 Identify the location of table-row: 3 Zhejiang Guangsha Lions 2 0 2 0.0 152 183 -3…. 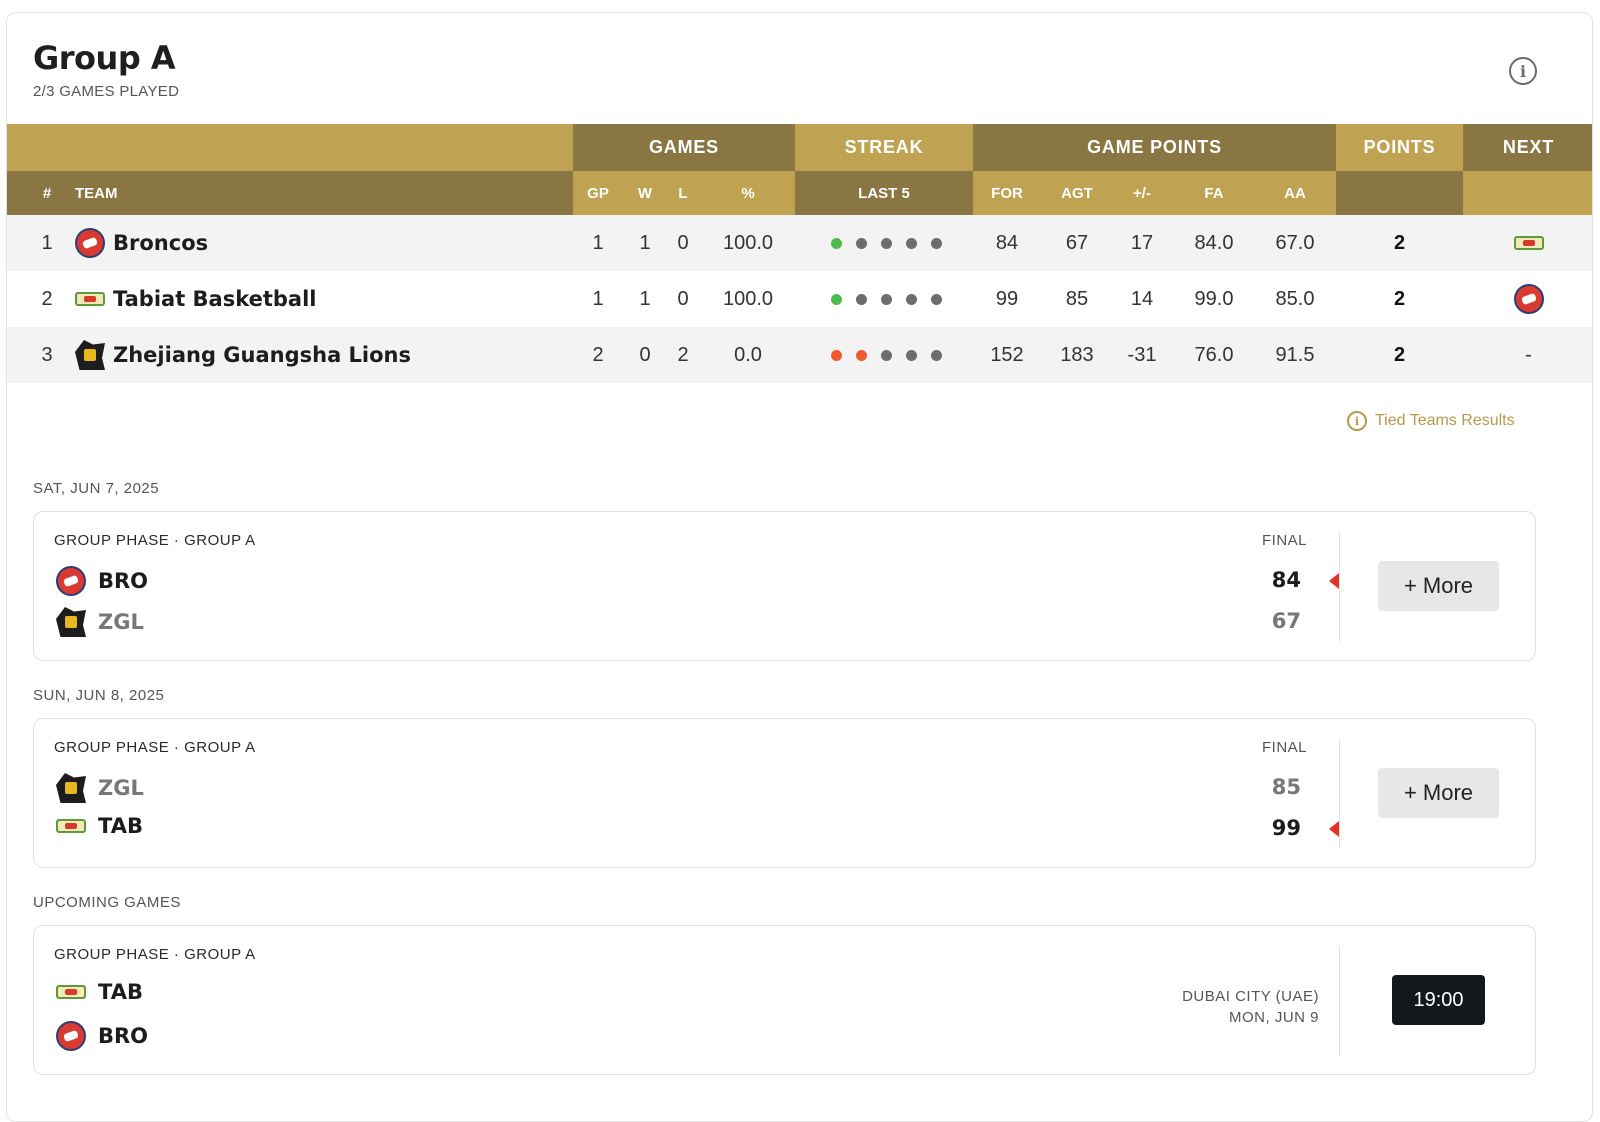
(799, 355).